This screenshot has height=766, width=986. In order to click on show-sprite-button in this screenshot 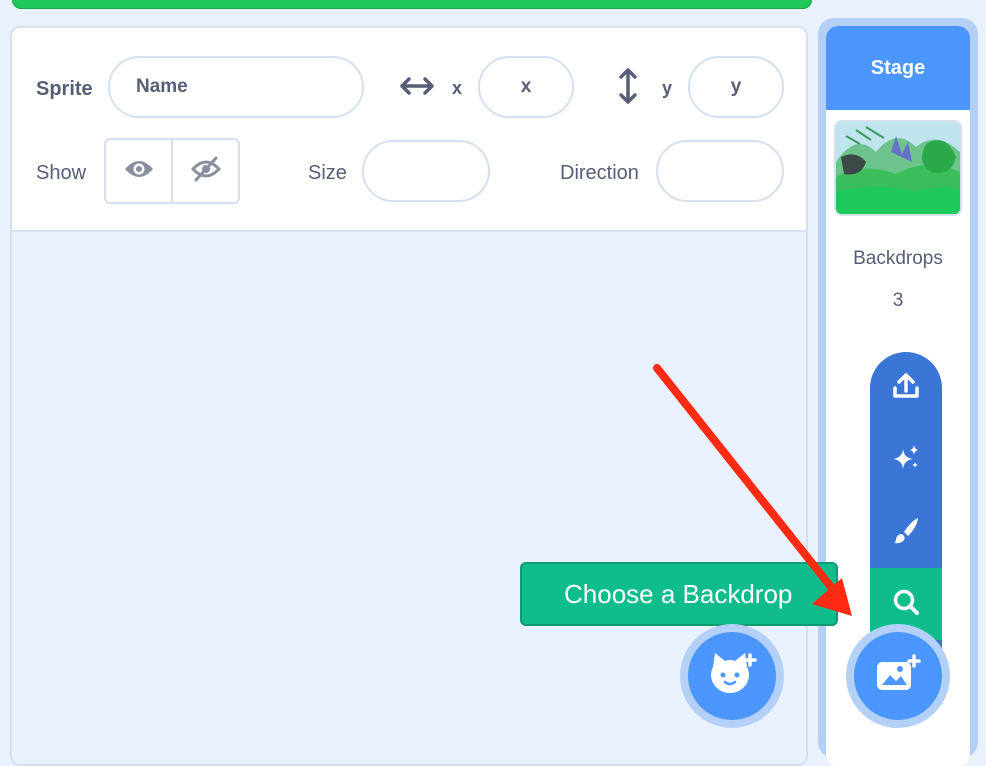, I will do `click(138, 171)`.